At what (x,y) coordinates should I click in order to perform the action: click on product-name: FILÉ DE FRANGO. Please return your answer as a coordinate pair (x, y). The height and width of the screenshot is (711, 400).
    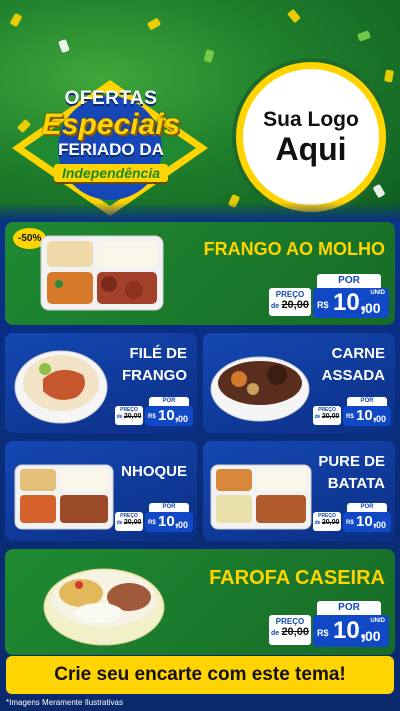
    Looking at the image, I should click on (142, 365).